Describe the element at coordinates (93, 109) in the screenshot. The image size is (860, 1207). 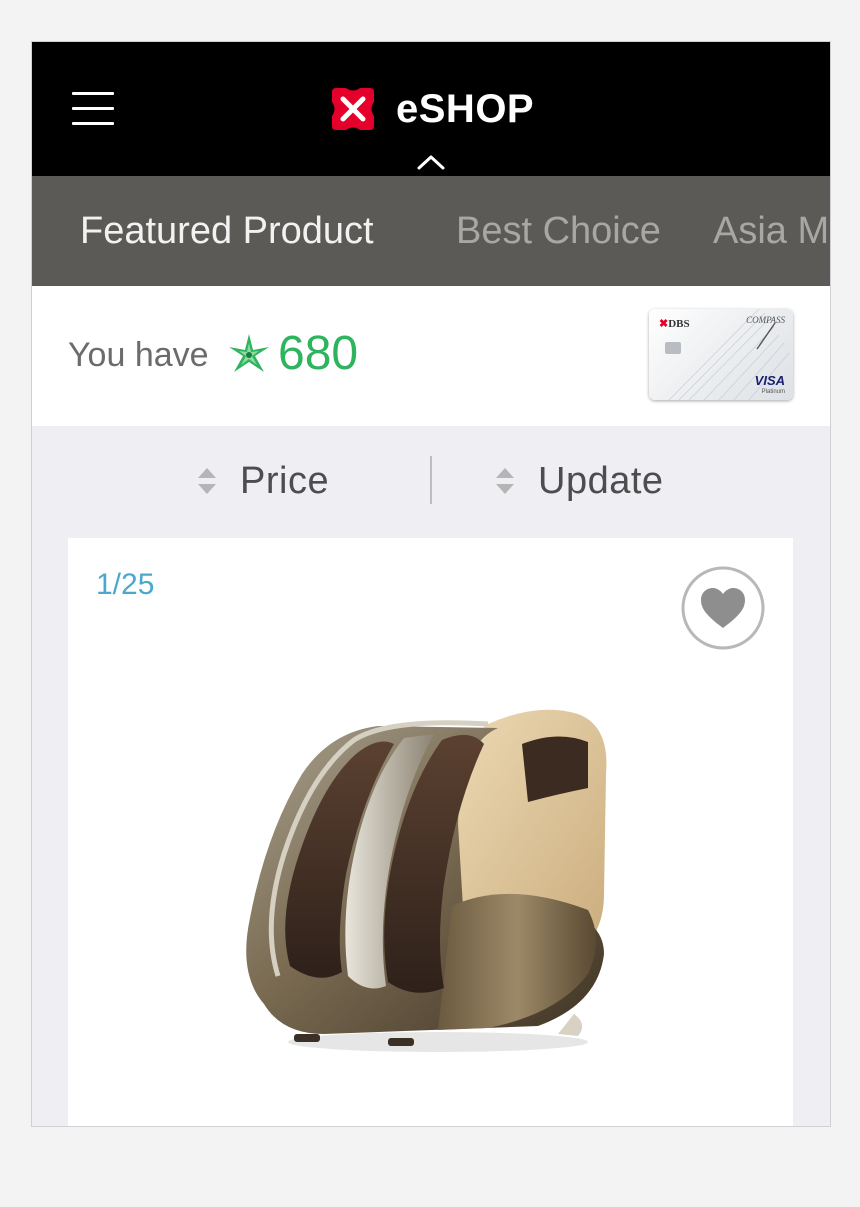
I see `hamburger-menu-icon` at that location.